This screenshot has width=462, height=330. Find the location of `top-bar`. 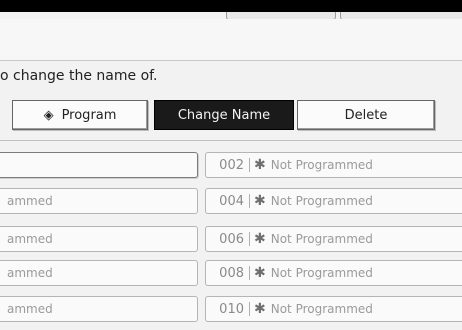

top-bar is located at coordinates (231, 6).